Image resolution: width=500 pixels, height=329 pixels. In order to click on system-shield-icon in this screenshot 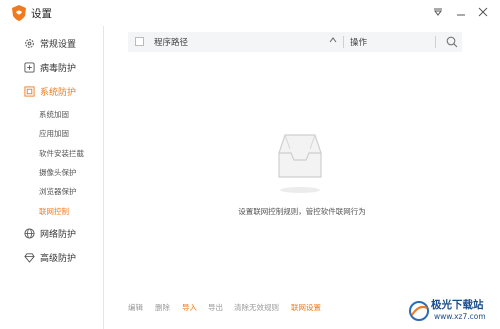, I will do `click(29, 91)`.